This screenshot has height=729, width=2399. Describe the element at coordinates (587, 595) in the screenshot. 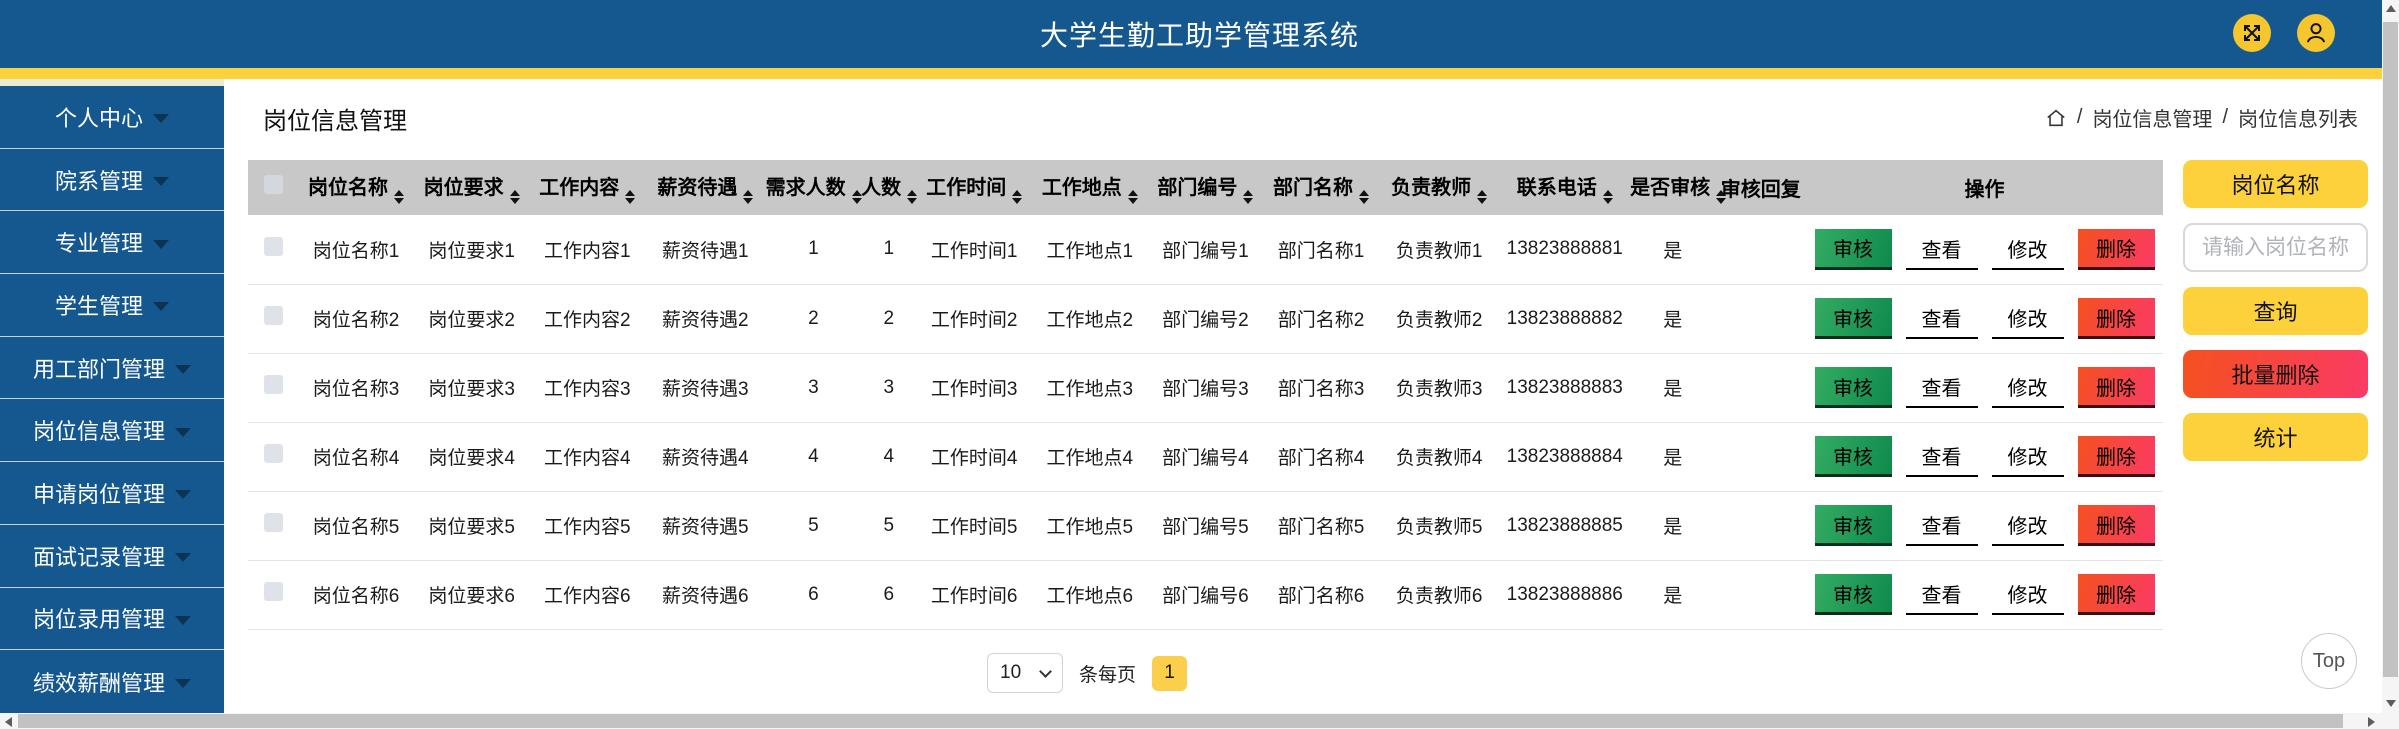

I see `cell-content: 工作内容6` at that location.